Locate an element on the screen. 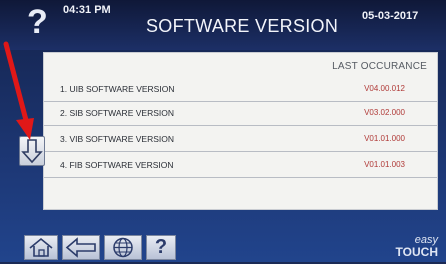 The width and height of the screenshot is (446, 264). row-value: V01.01.000 is located at coordinates (384, 138).